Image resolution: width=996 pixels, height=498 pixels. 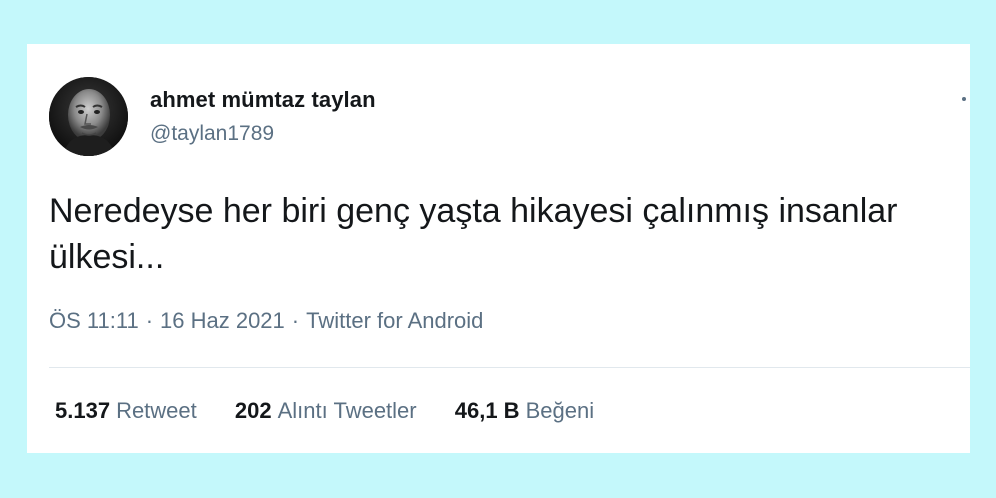 I want to click on avatar-portrait, so click(x=88, y=116).